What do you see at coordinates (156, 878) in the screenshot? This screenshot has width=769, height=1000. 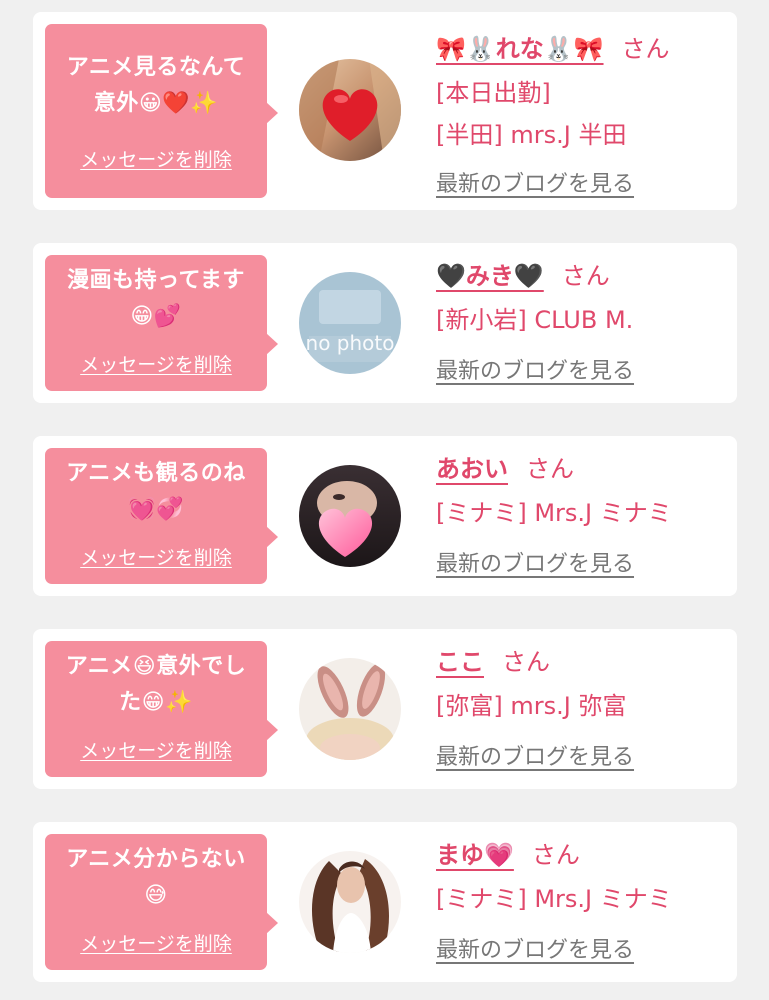 I see `message-text: アニメ分からない 😅` at bounding box center [156, 878].